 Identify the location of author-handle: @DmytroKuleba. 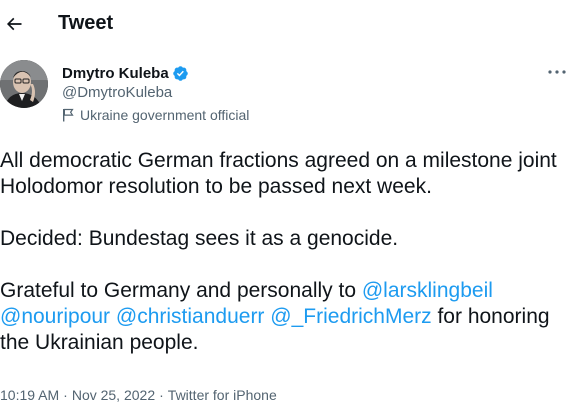
(117, 93).